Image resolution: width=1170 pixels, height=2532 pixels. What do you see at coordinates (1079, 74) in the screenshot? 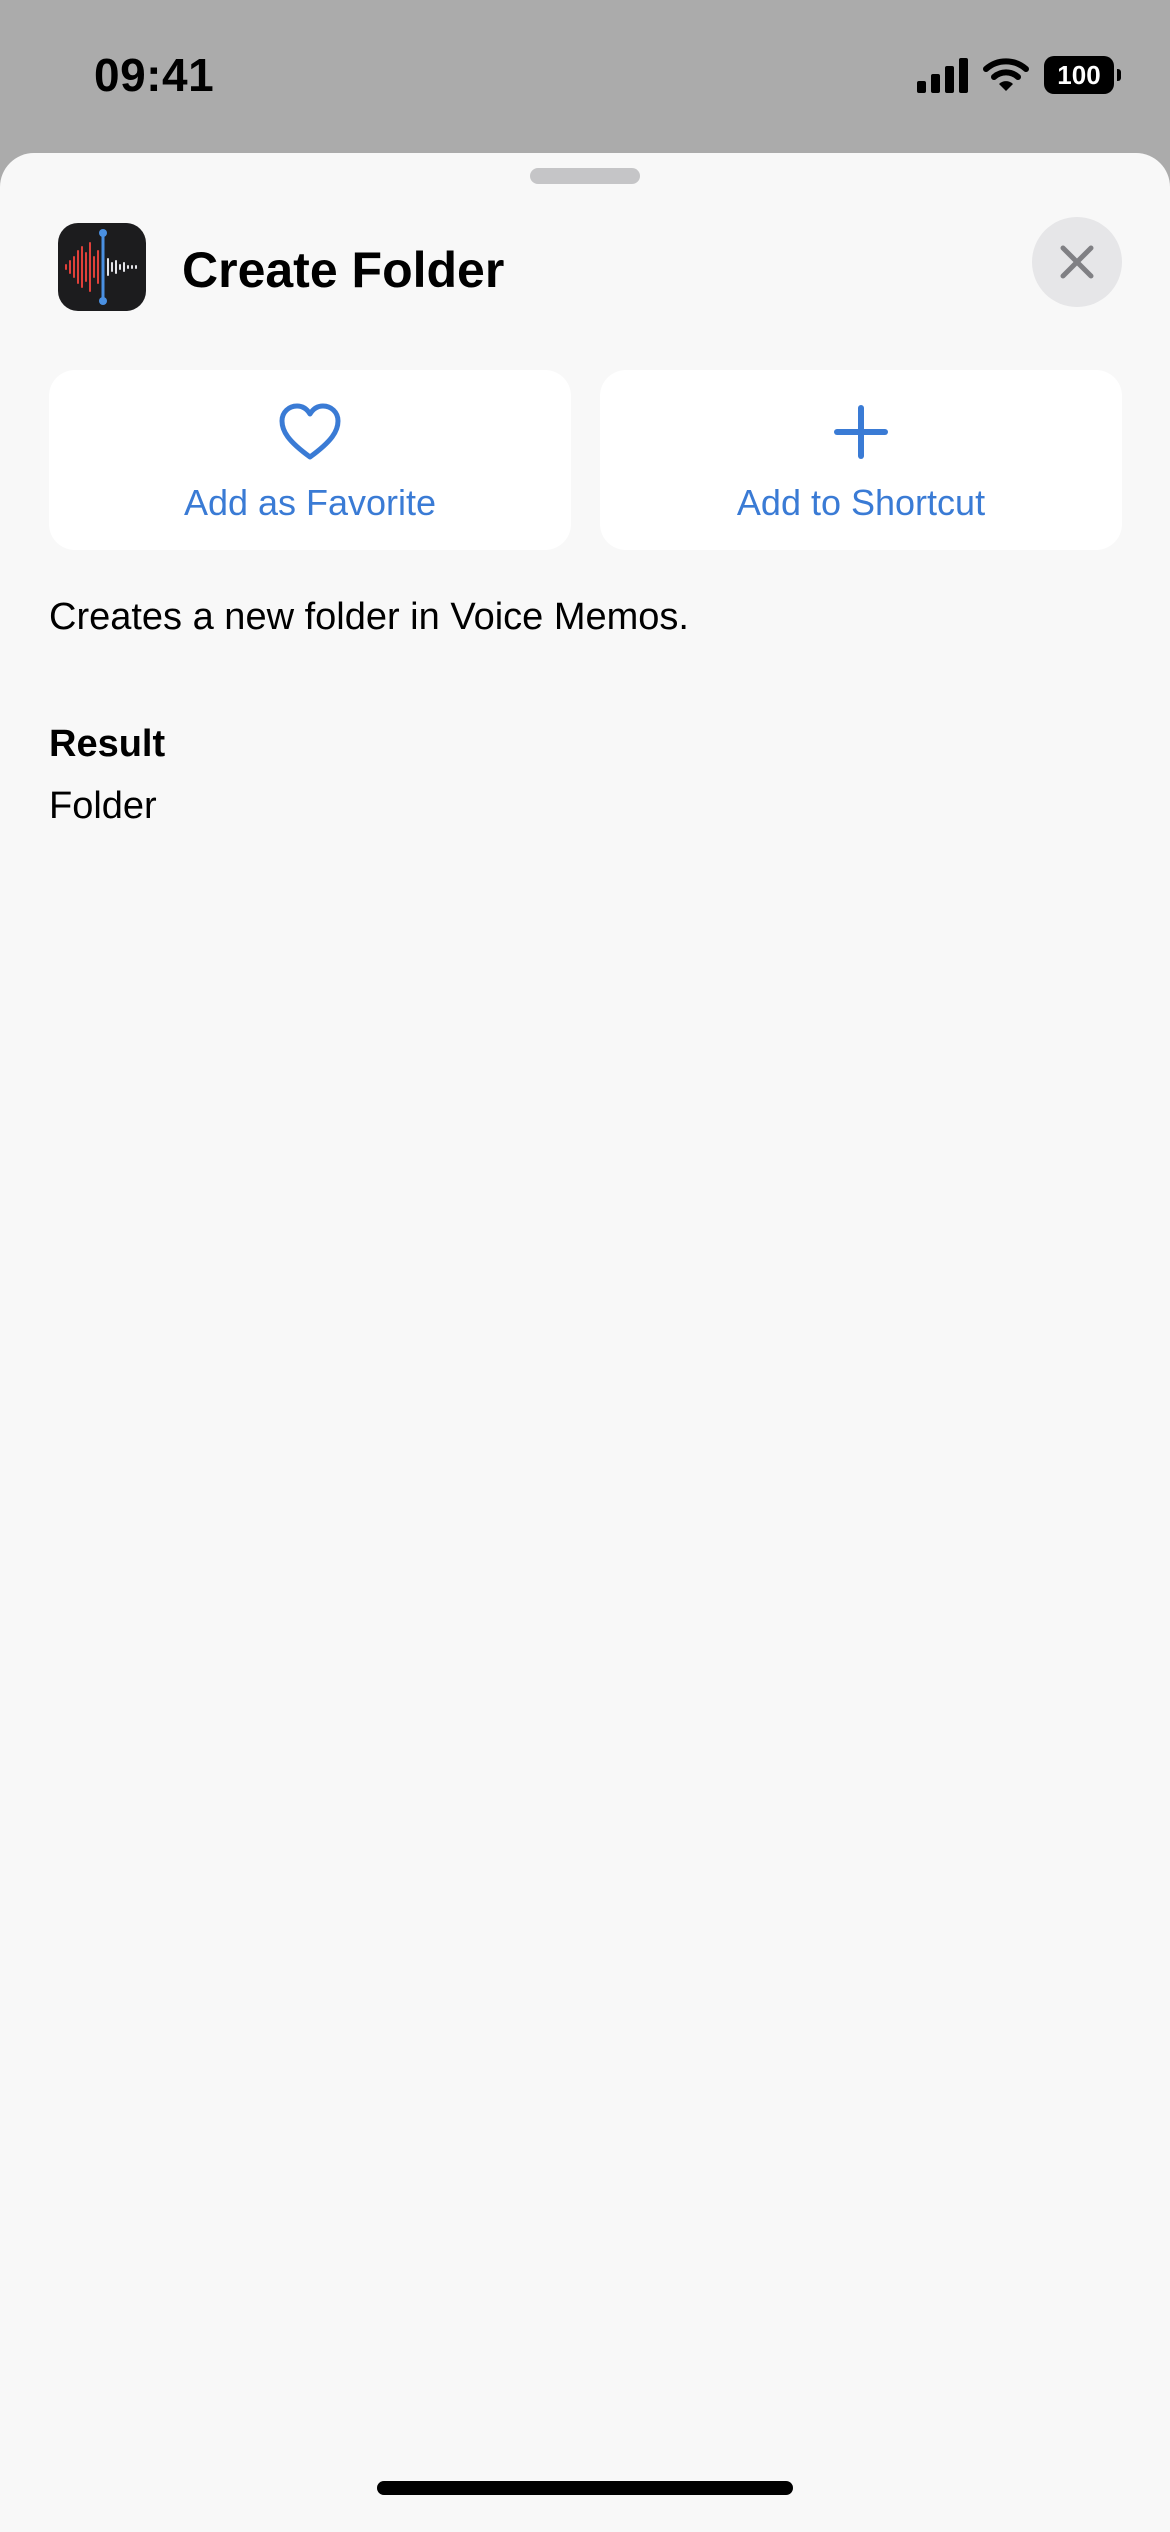
I see `battery-level: 100` at bounding box center [1079, 74].